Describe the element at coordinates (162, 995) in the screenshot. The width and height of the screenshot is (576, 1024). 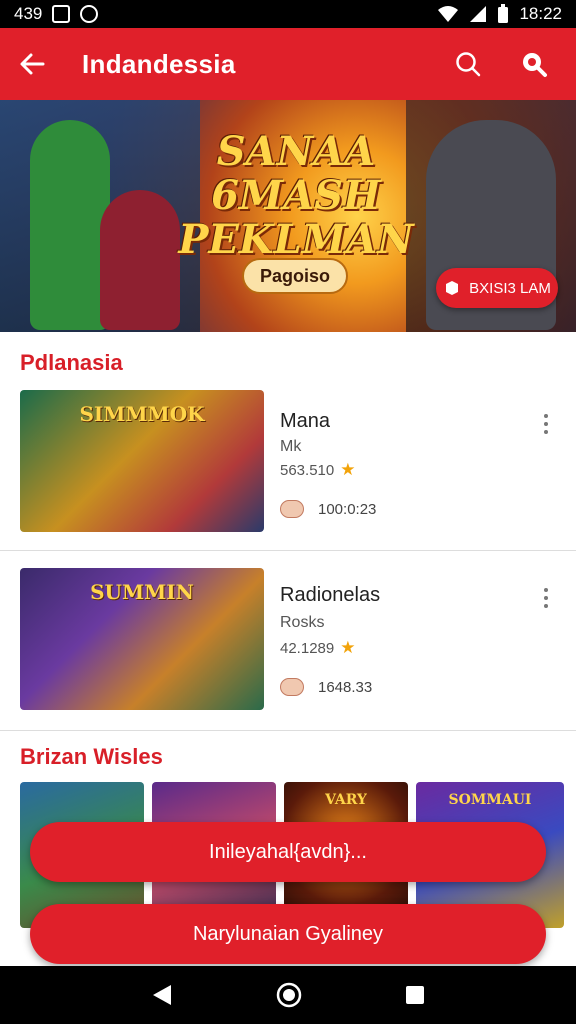
I see `nav-back-icon` at that location.